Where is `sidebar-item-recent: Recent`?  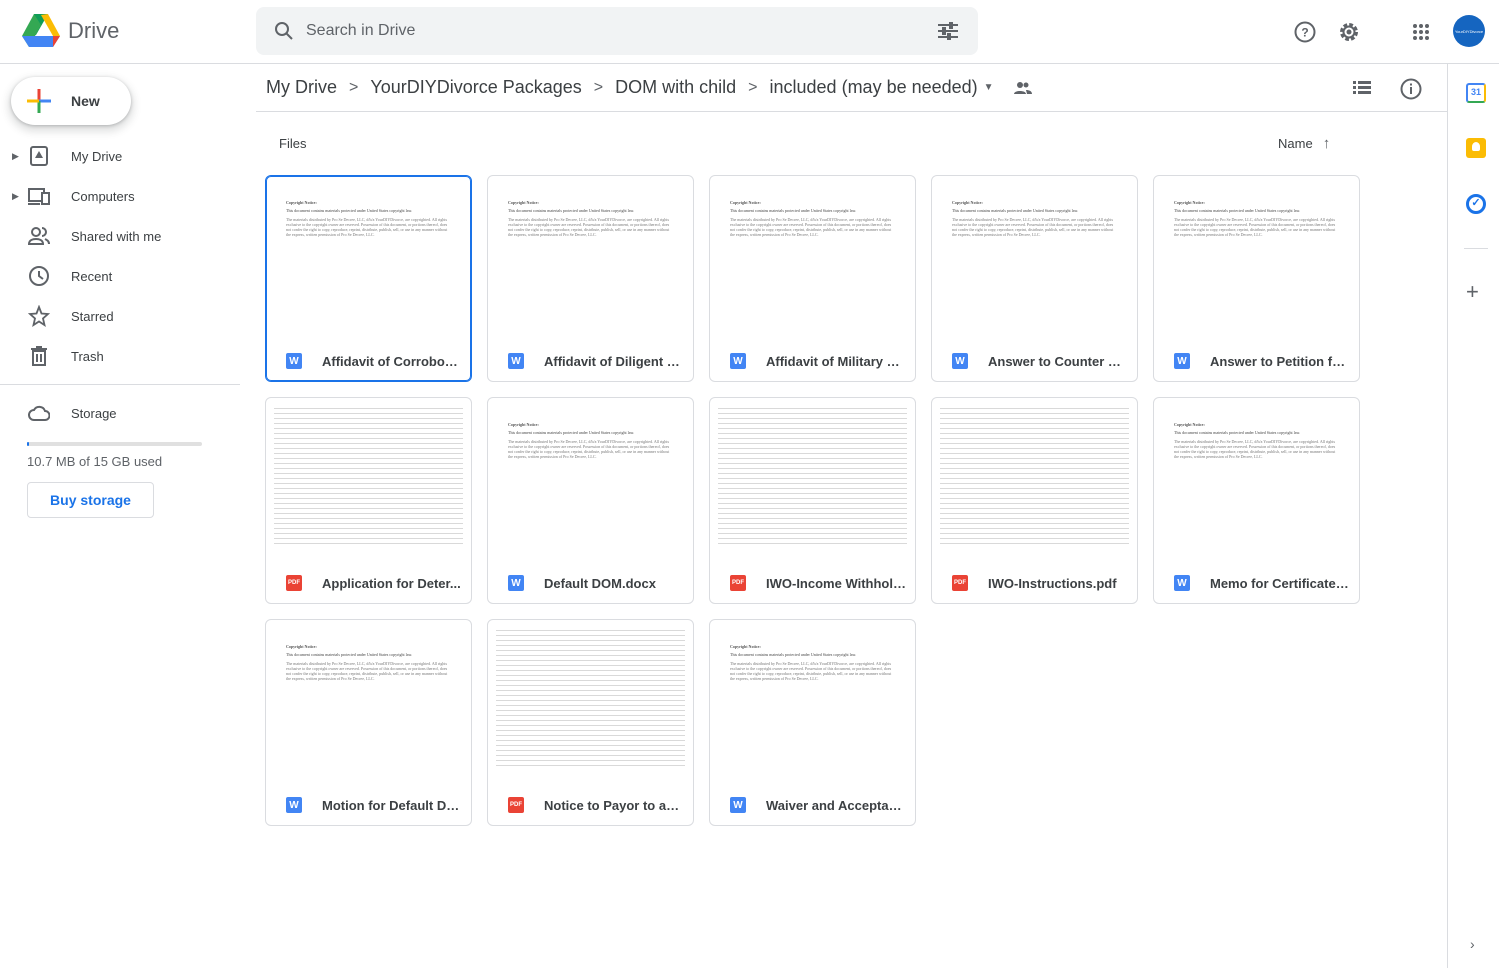 sidebar-item-recent: Recent is located at coordinates (120, 276).